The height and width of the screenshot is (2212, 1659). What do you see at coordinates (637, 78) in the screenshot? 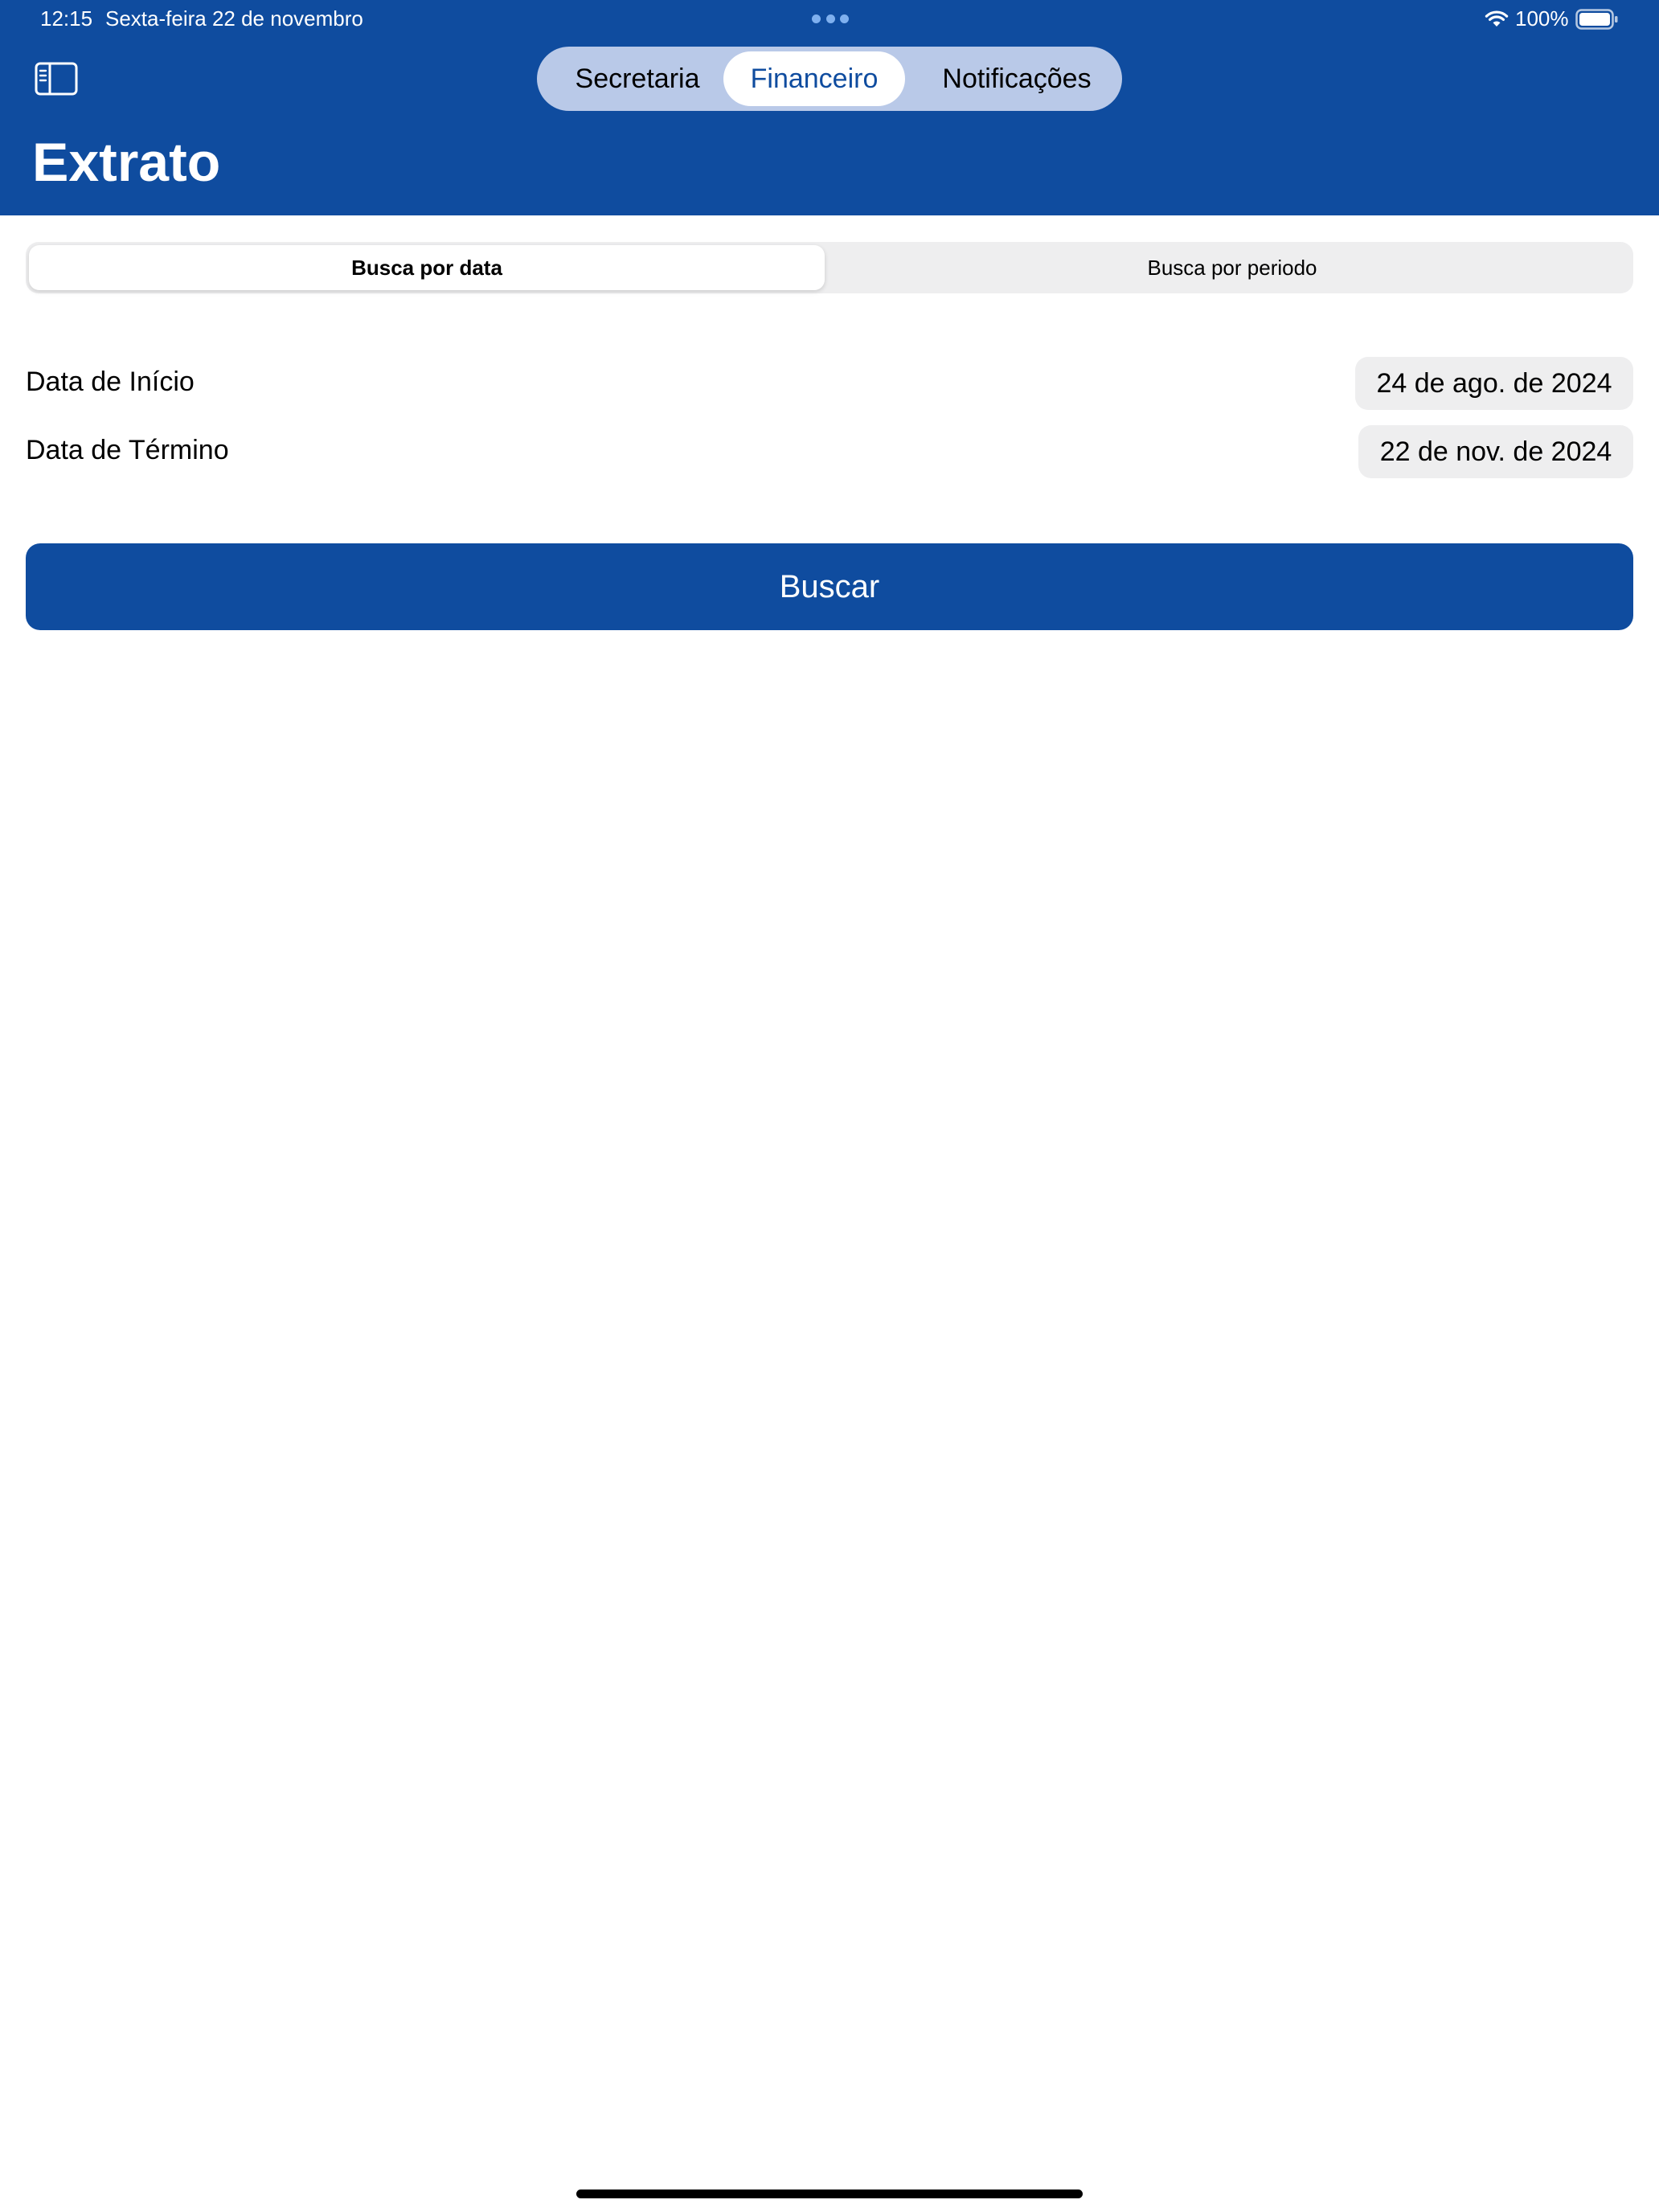
I see `tab-secretaria: Secretaria` at bounding box center [637, 78].